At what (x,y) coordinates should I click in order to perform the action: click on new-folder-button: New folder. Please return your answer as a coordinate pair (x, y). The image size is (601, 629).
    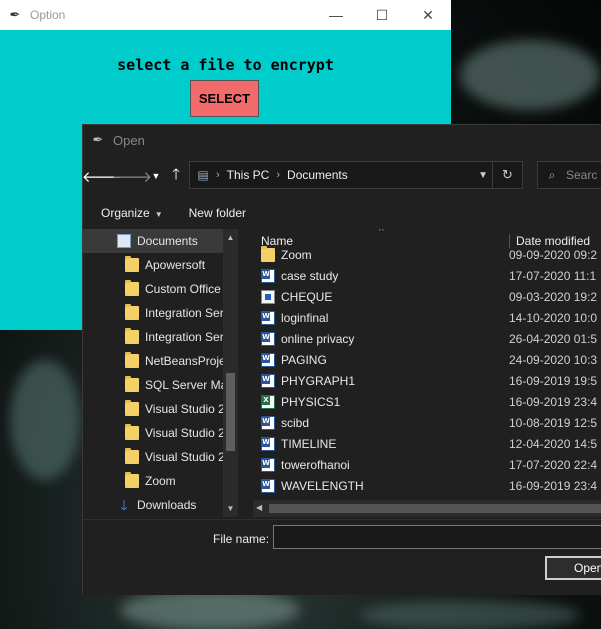
    Looking at the image, I should click on (217, 213).